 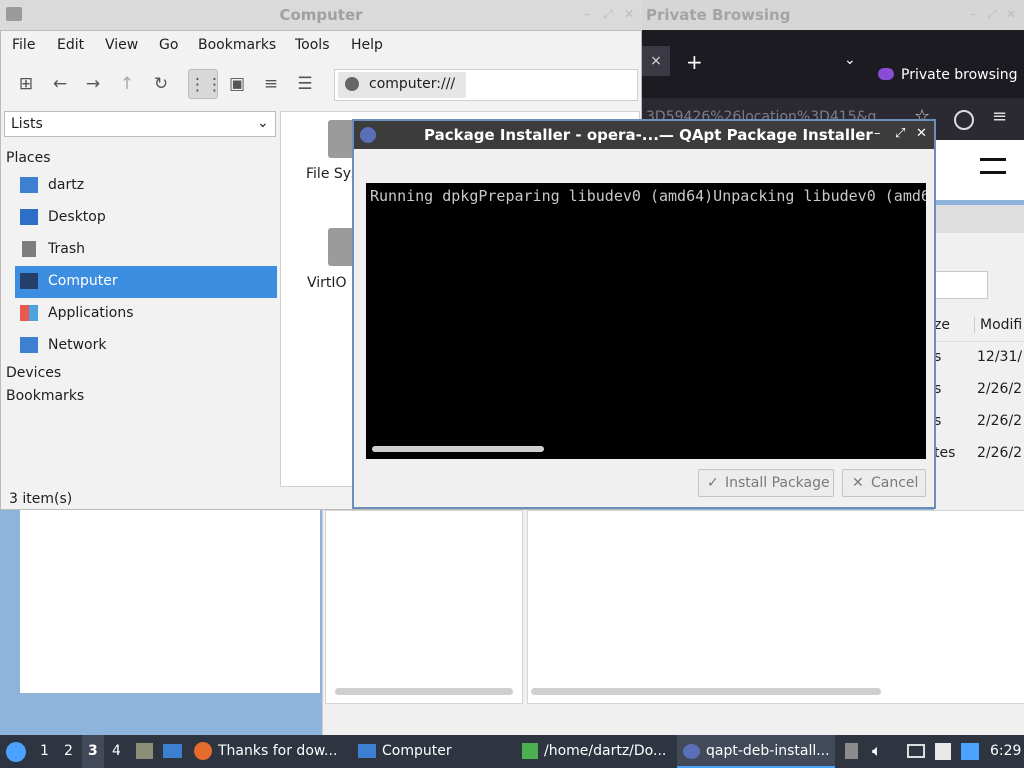 I want to click on sidebar-item-network: Network, so click(x=146, y=346).